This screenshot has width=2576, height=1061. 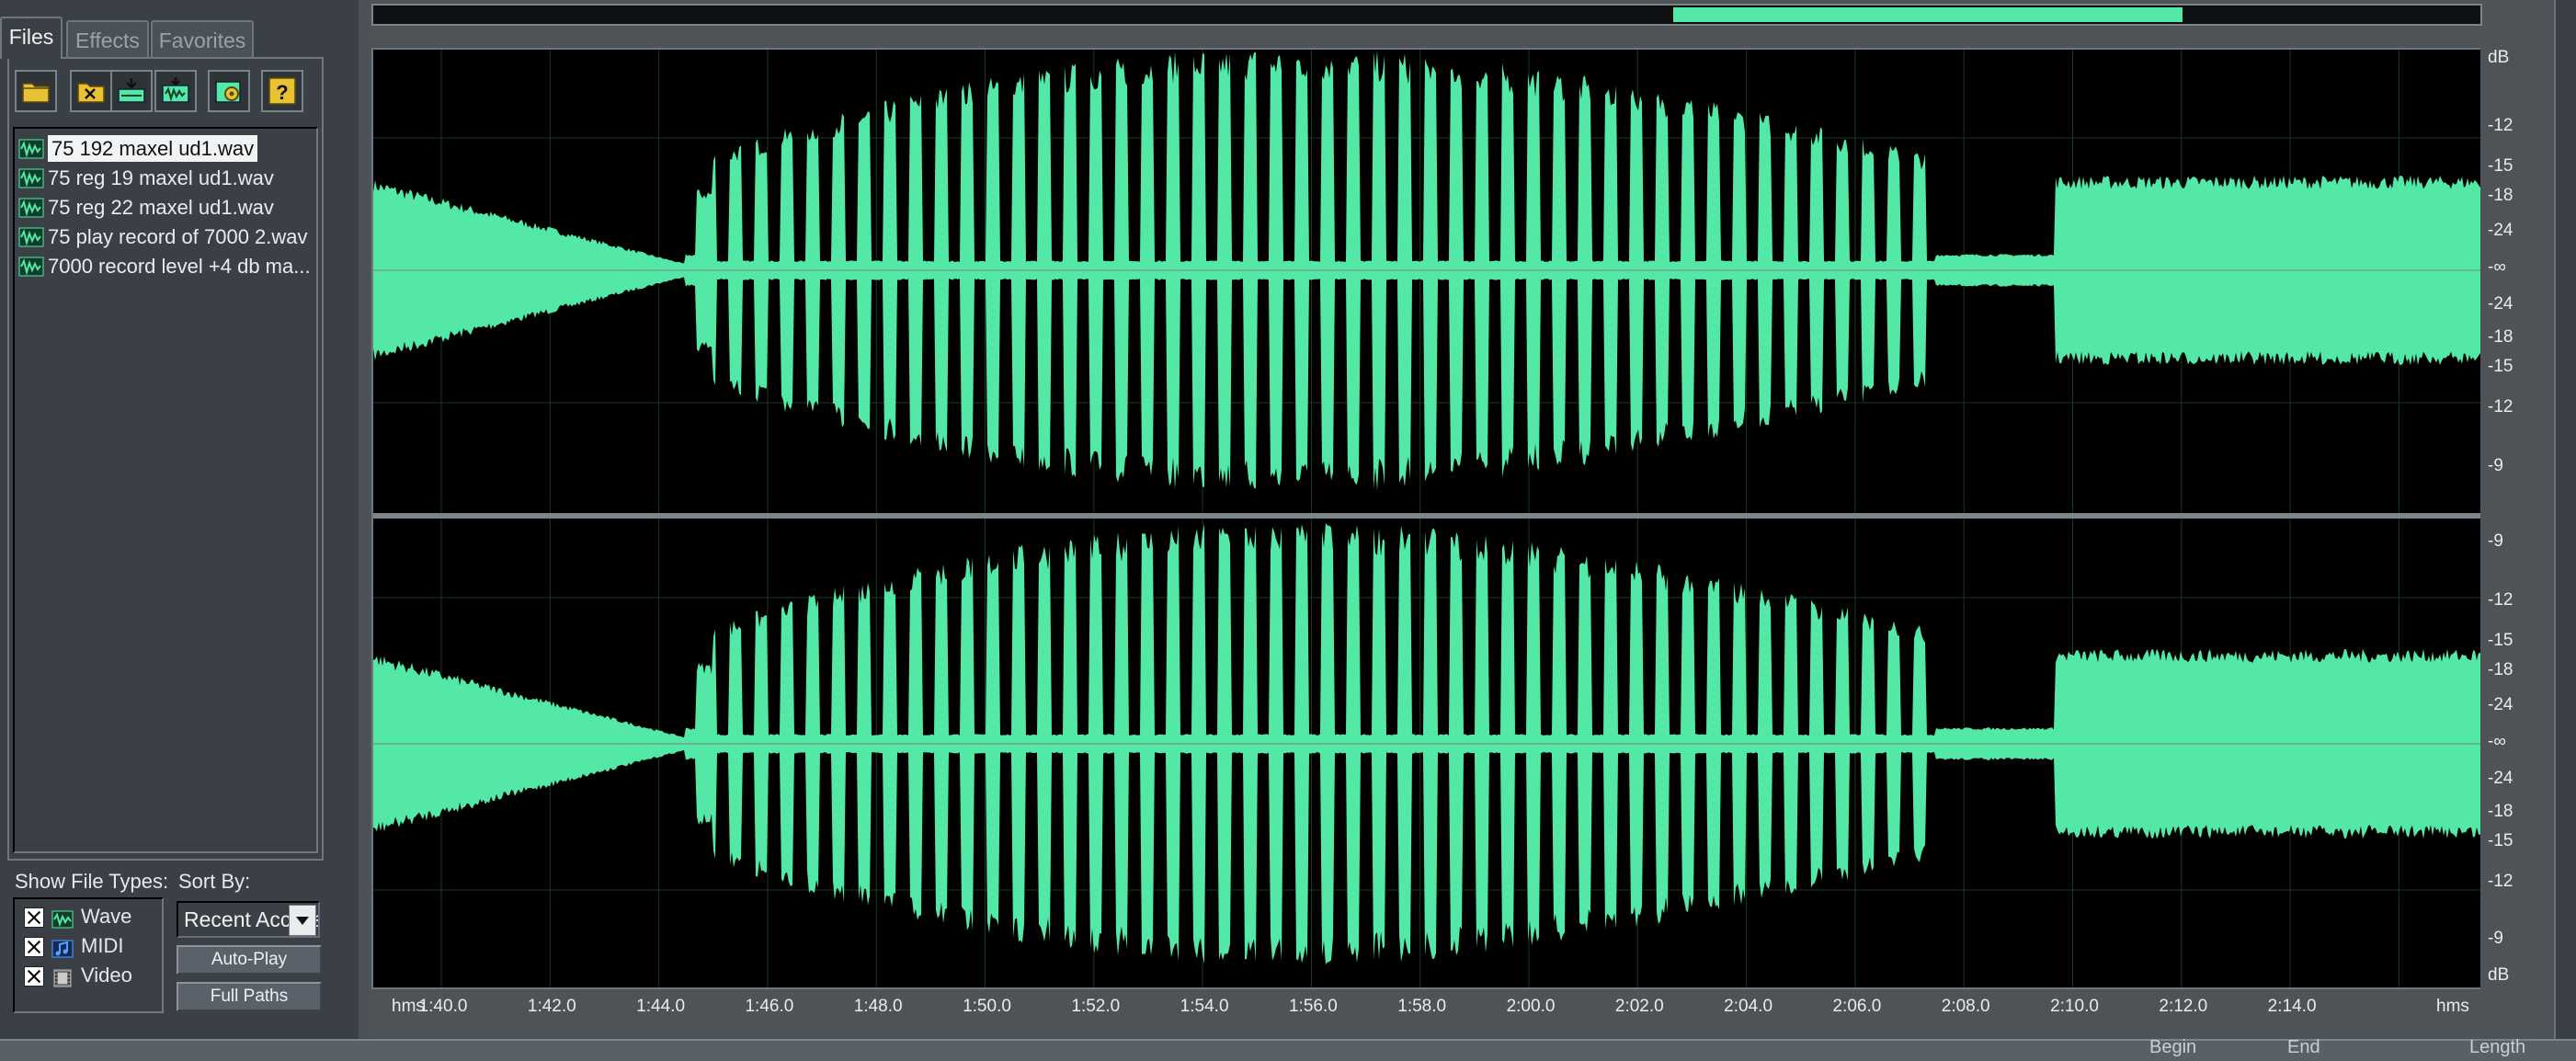 I want to click on help-icon: ?, so click(x=282, y=91).